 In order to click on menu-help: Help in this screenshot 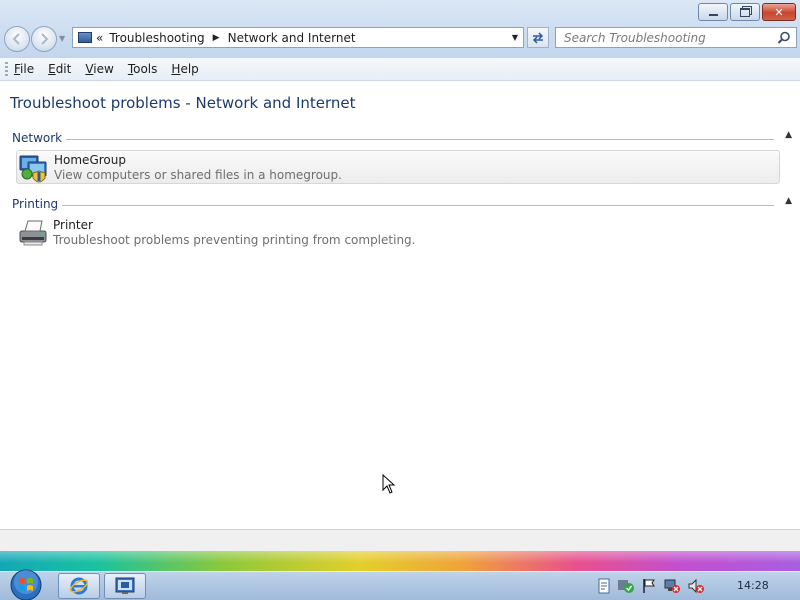, I will do `click(184, 69)`.